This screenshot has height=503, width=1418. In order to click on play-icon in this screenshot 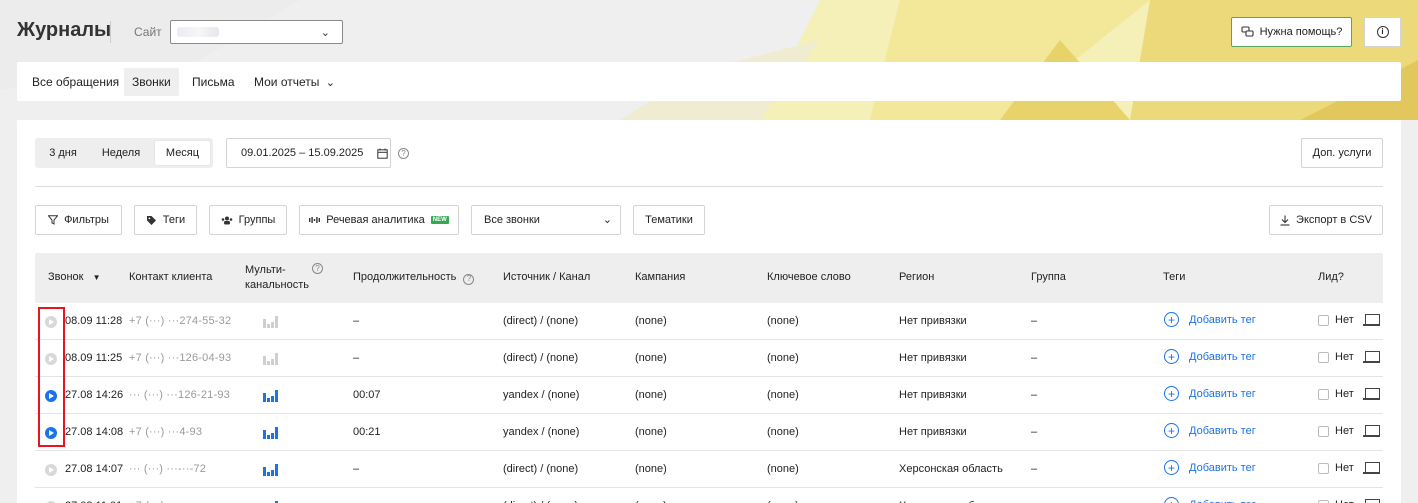, I will do `click(51, 470)`.